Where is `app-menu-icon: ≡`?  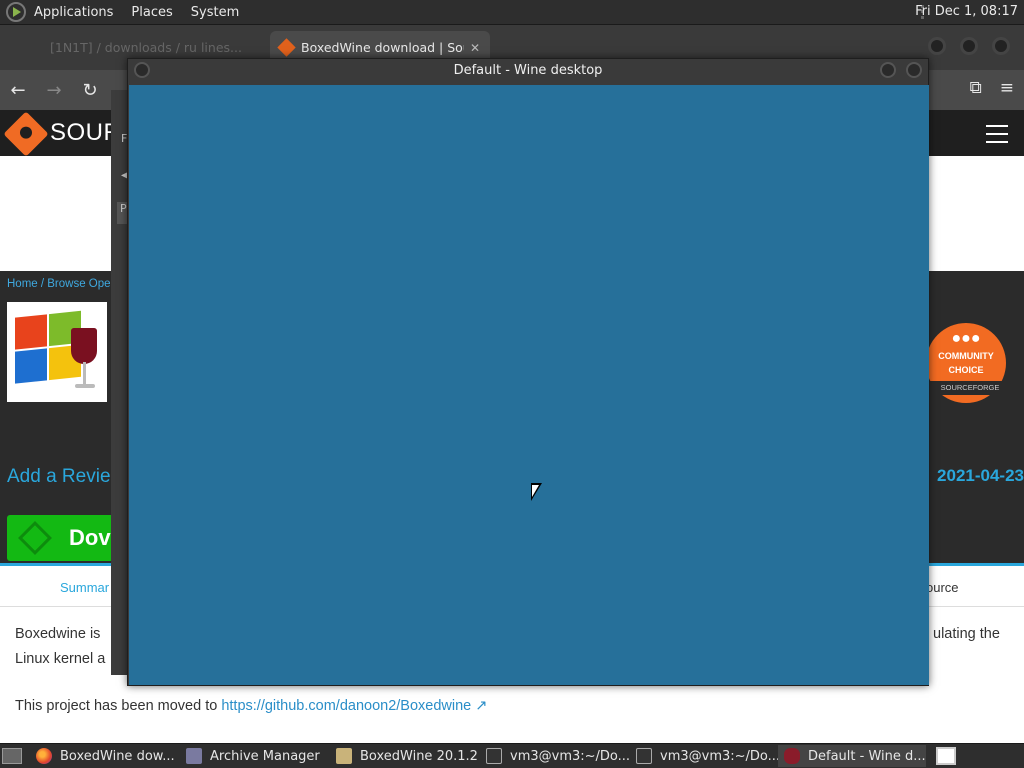 app-menu-icon: ≡ is located at coordinates (1007, 88).